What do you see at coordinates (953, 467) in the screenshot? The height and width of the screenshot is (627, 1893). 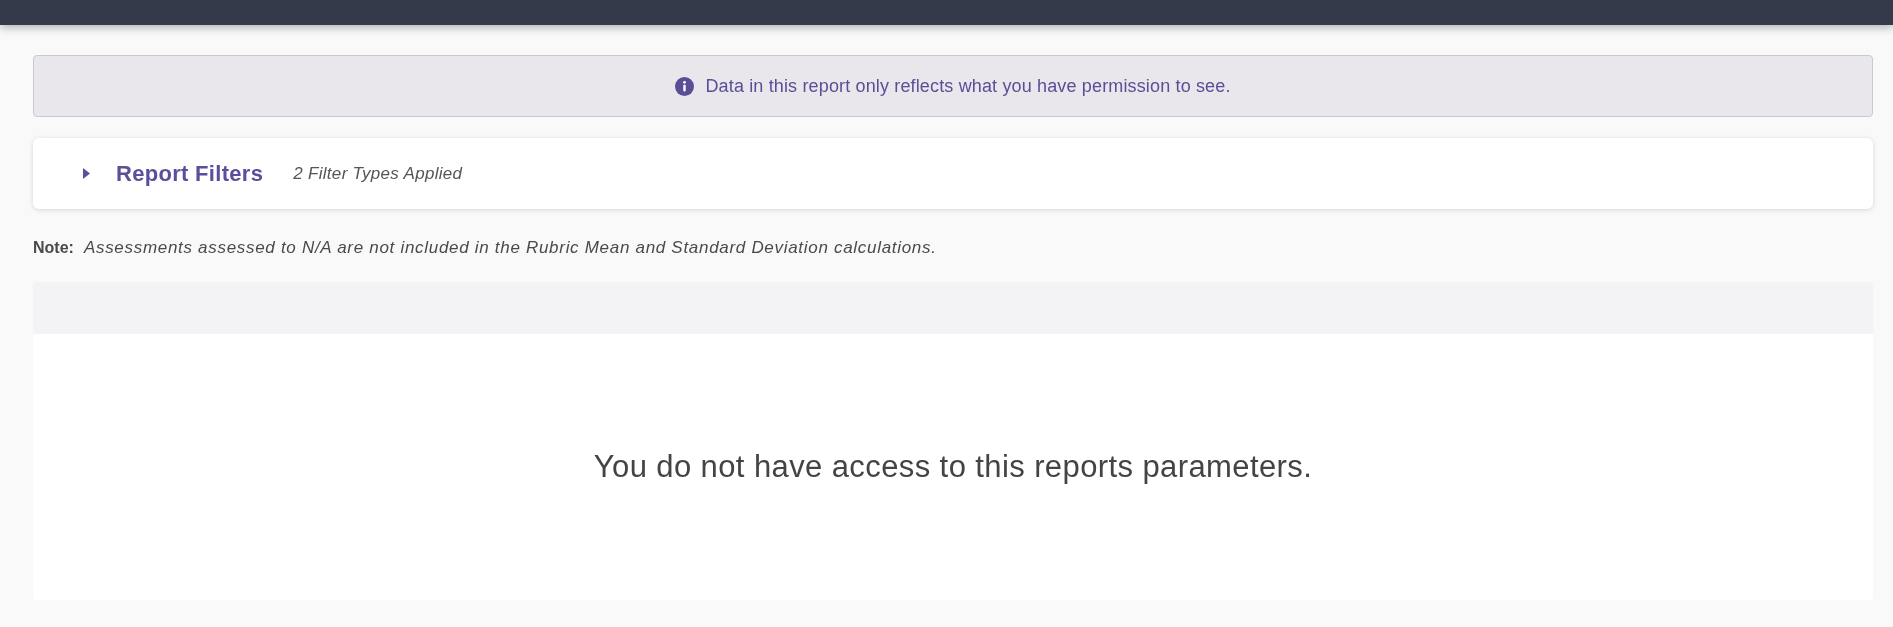 I see `no-access-message: You do not have access to this reports parameters.` at bounding box center [953, 467].